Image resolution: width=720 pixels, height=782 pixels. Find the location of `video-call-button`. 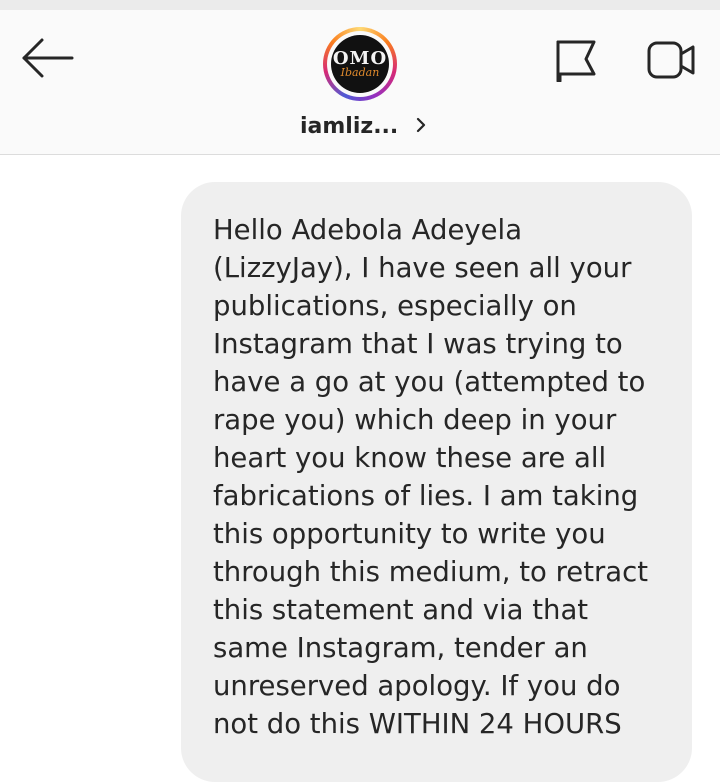

video-call-button is located at coordinates (671, 60).